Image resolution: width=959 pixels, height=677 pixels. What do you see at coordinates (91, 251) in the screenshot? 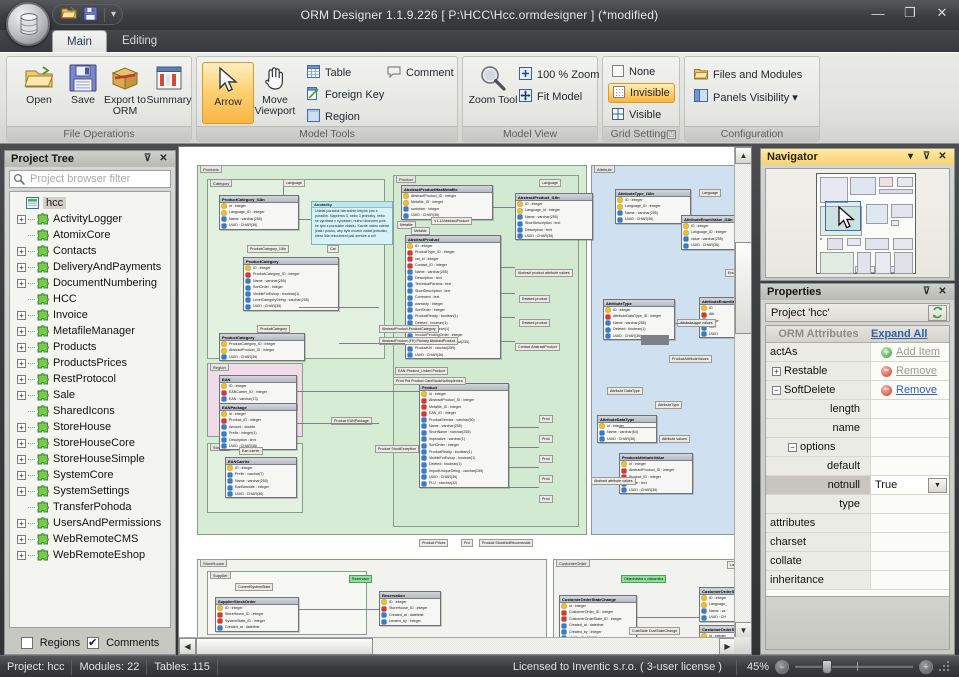
I see `tree-item-contacts: + Contacts` at bounding box center [91, 251].